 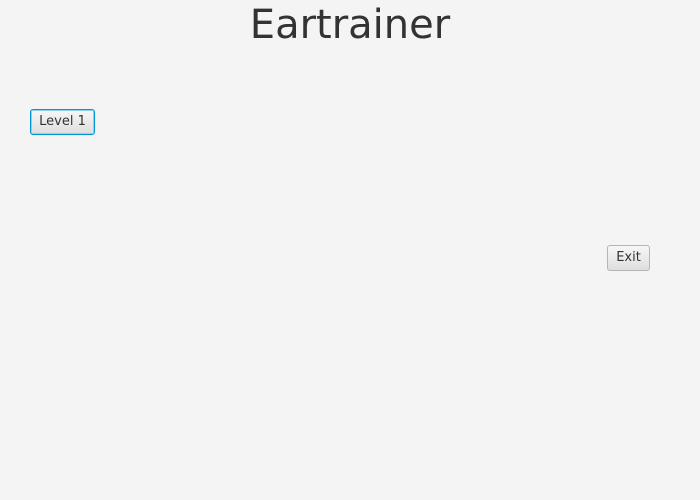 What do you see at coordinates (350, 25) in the screenshot?
I see `app-title: Eartrainer` at bounding box center [350, 25].